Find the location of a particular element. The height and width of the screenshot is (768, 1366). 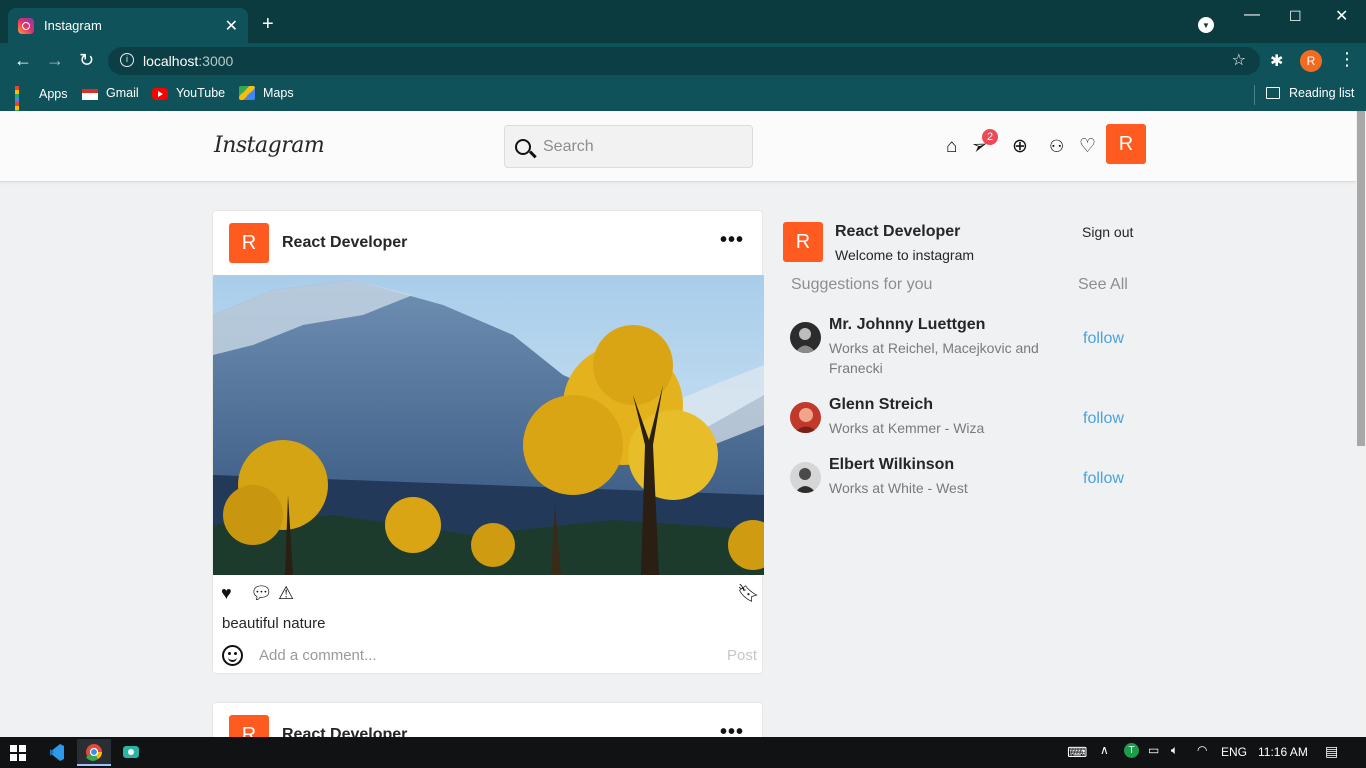

reading-list-button: Reading list is located at coordinates (1310, 93).